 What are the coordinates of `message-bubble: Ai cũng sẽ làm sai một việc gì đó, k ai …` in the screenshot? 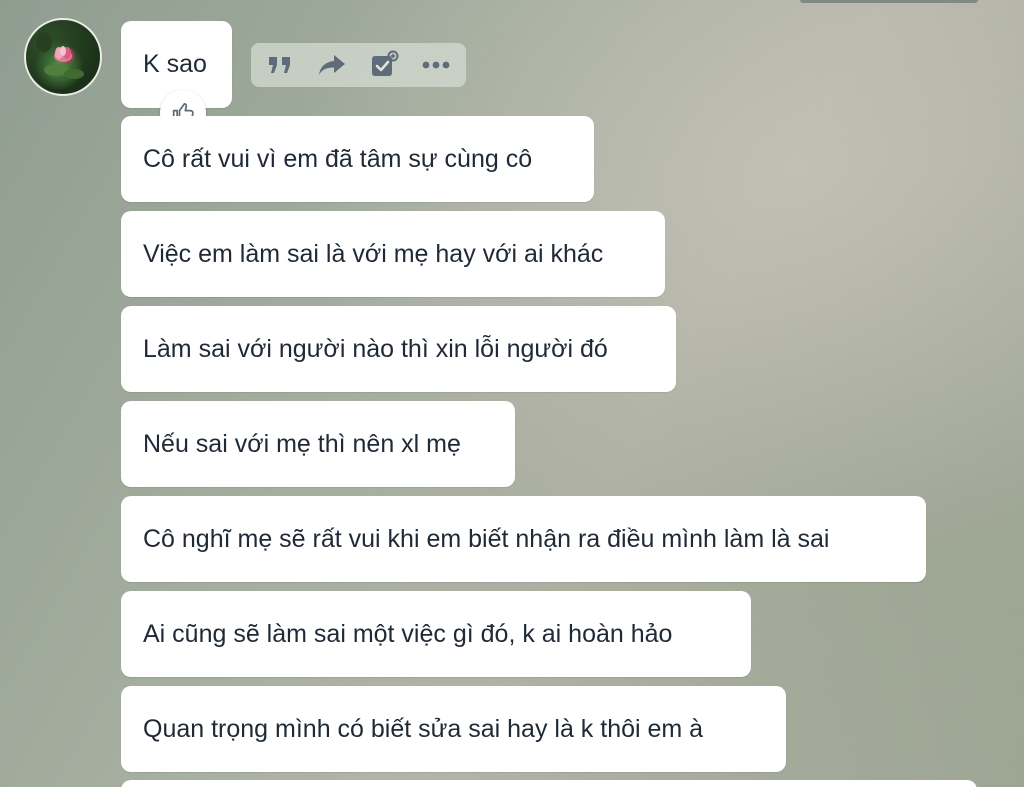 It's located at (436, 634).